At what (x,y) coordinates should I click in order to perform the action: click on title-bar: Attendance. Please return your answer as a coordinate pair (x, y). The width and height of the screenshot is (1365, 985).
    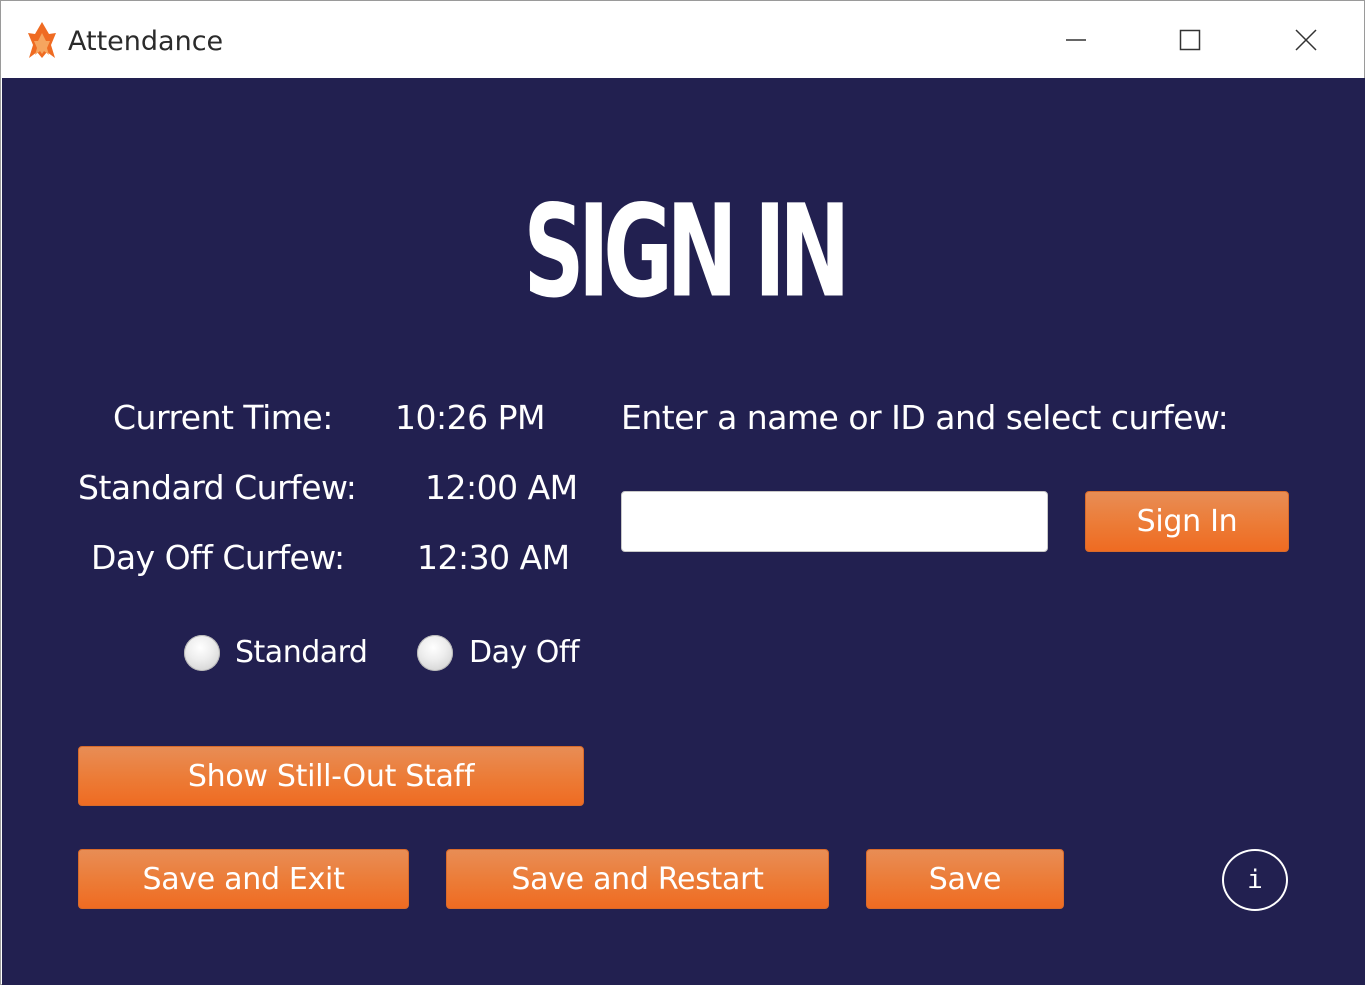
    Looking at the image, I should click on (682, 39).